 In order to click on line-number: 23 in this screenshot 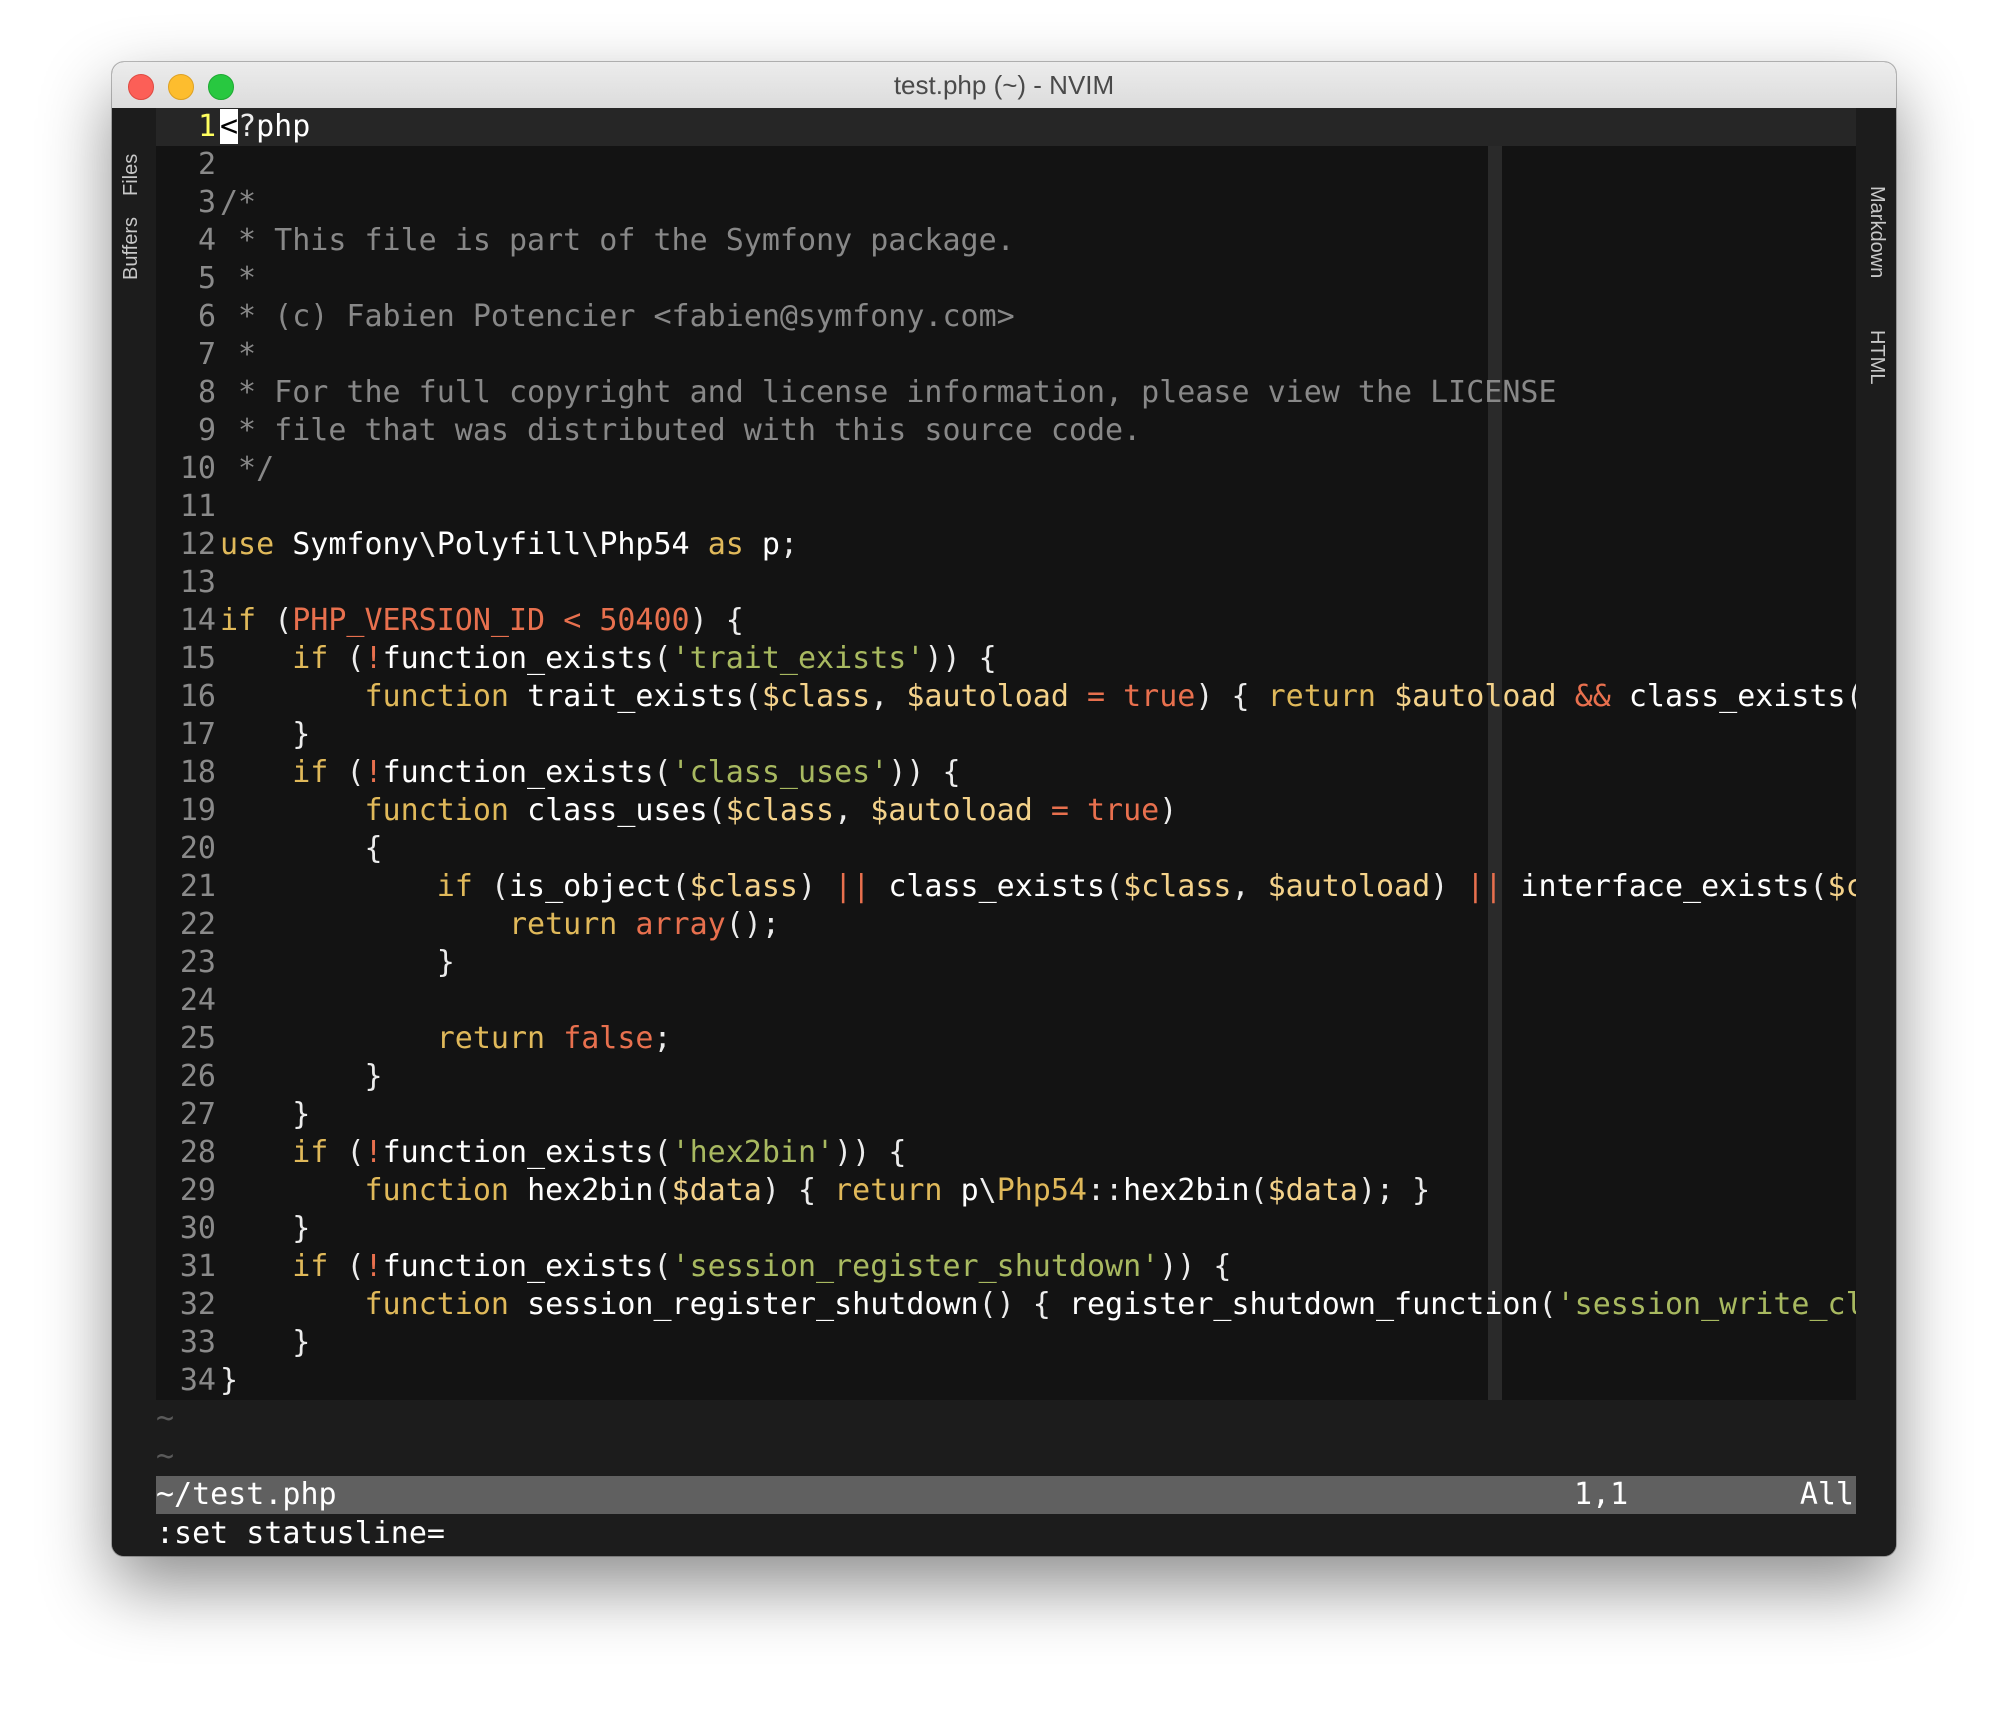, I will do `click(197, 962)`.